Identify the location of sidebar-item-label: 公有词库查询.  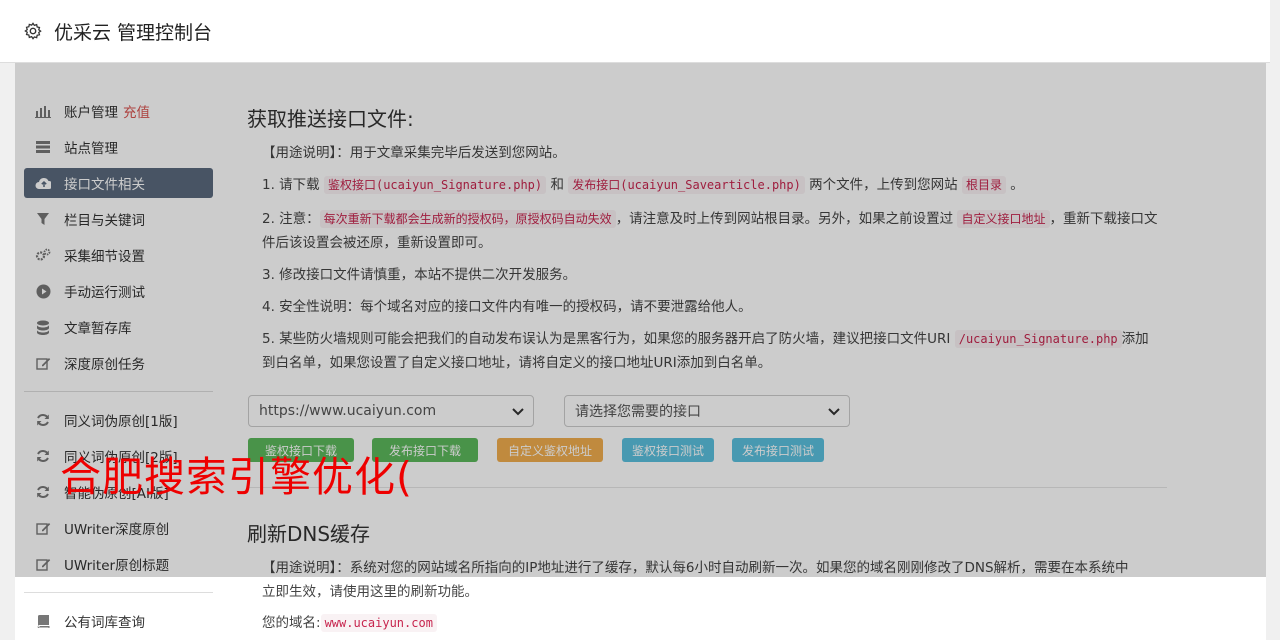
(104, 623).